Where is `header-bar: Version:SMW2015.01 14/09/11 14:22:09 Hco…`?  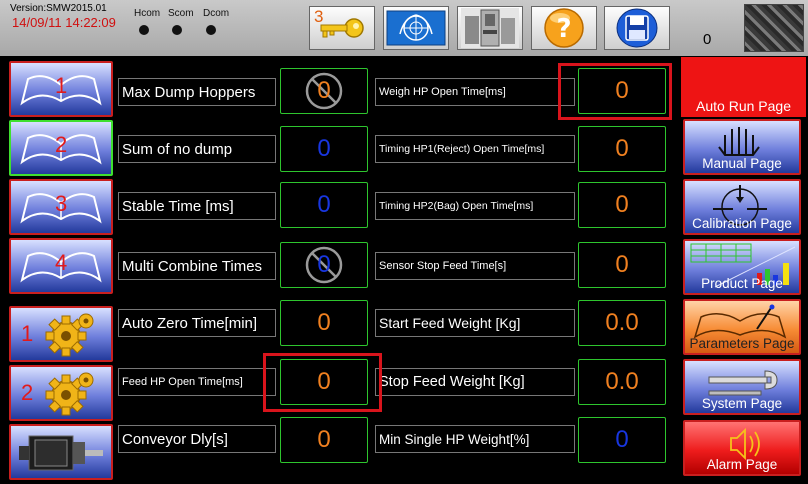
header-bar: Version:SMW2015.01 14/09/11 14:22:09 Hco… is located at coordinates (404, 28).